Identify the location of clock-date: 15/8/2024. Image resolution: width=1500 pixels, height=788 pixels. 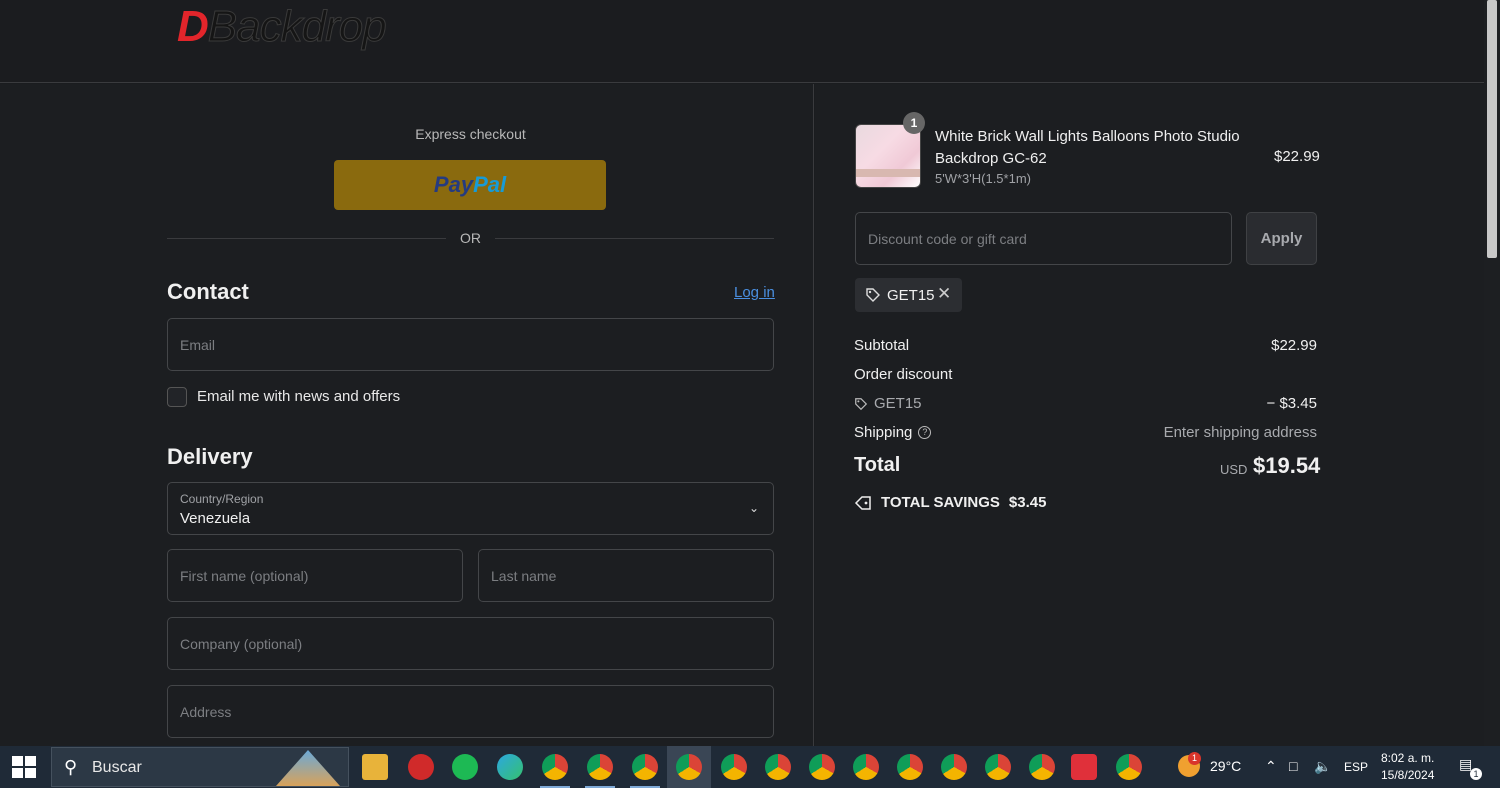
(1408, 775).